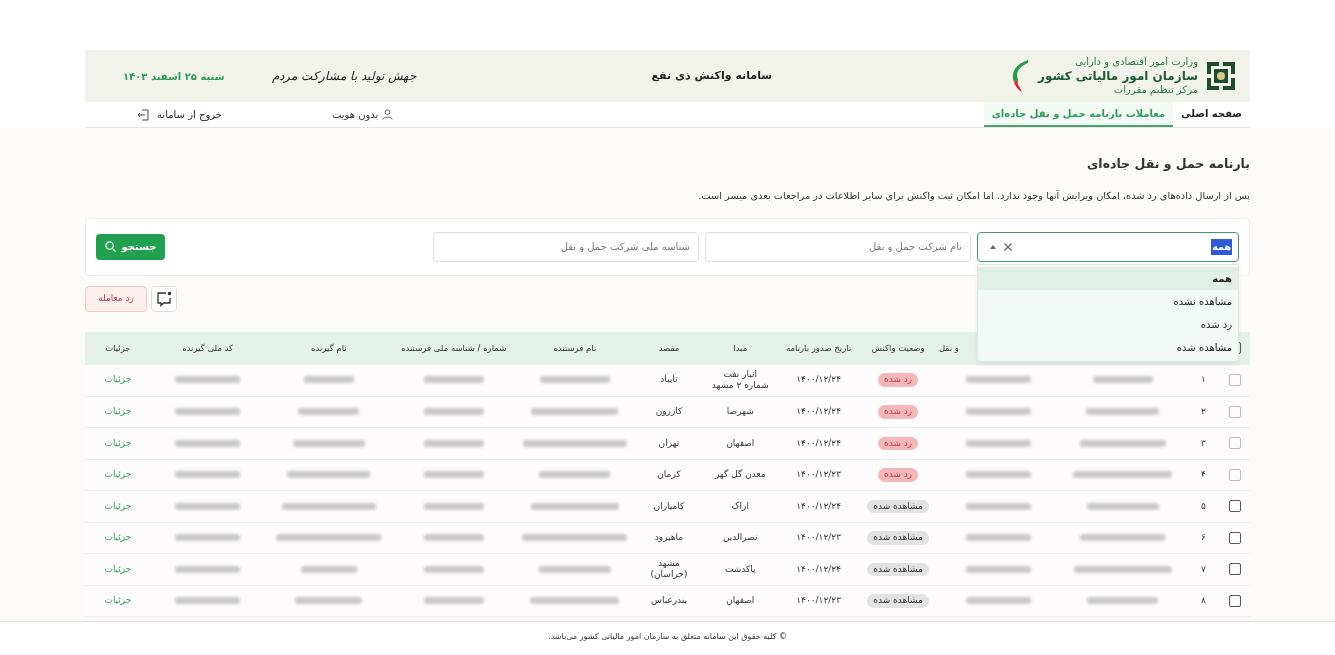 Image resolution: width=1335 pixels, height=655 pixels. What do you see at coordinates (740, 505) in the screenshot?
I see `origin-text: اراک` at bounding box center [740, 505].